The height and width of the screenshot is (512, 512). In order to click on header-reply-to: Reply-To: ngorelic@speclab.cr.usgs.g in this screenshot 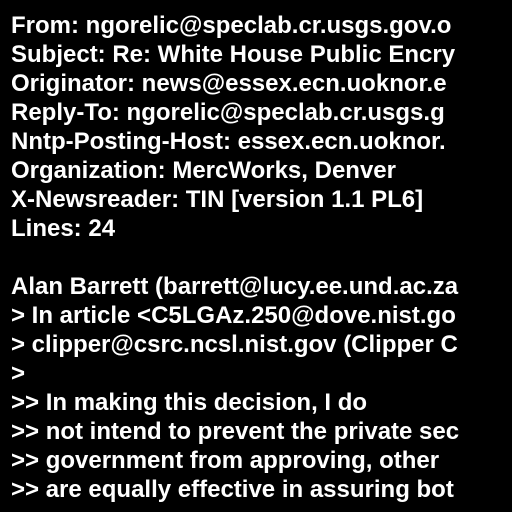, I will do `click(228, 112)`.